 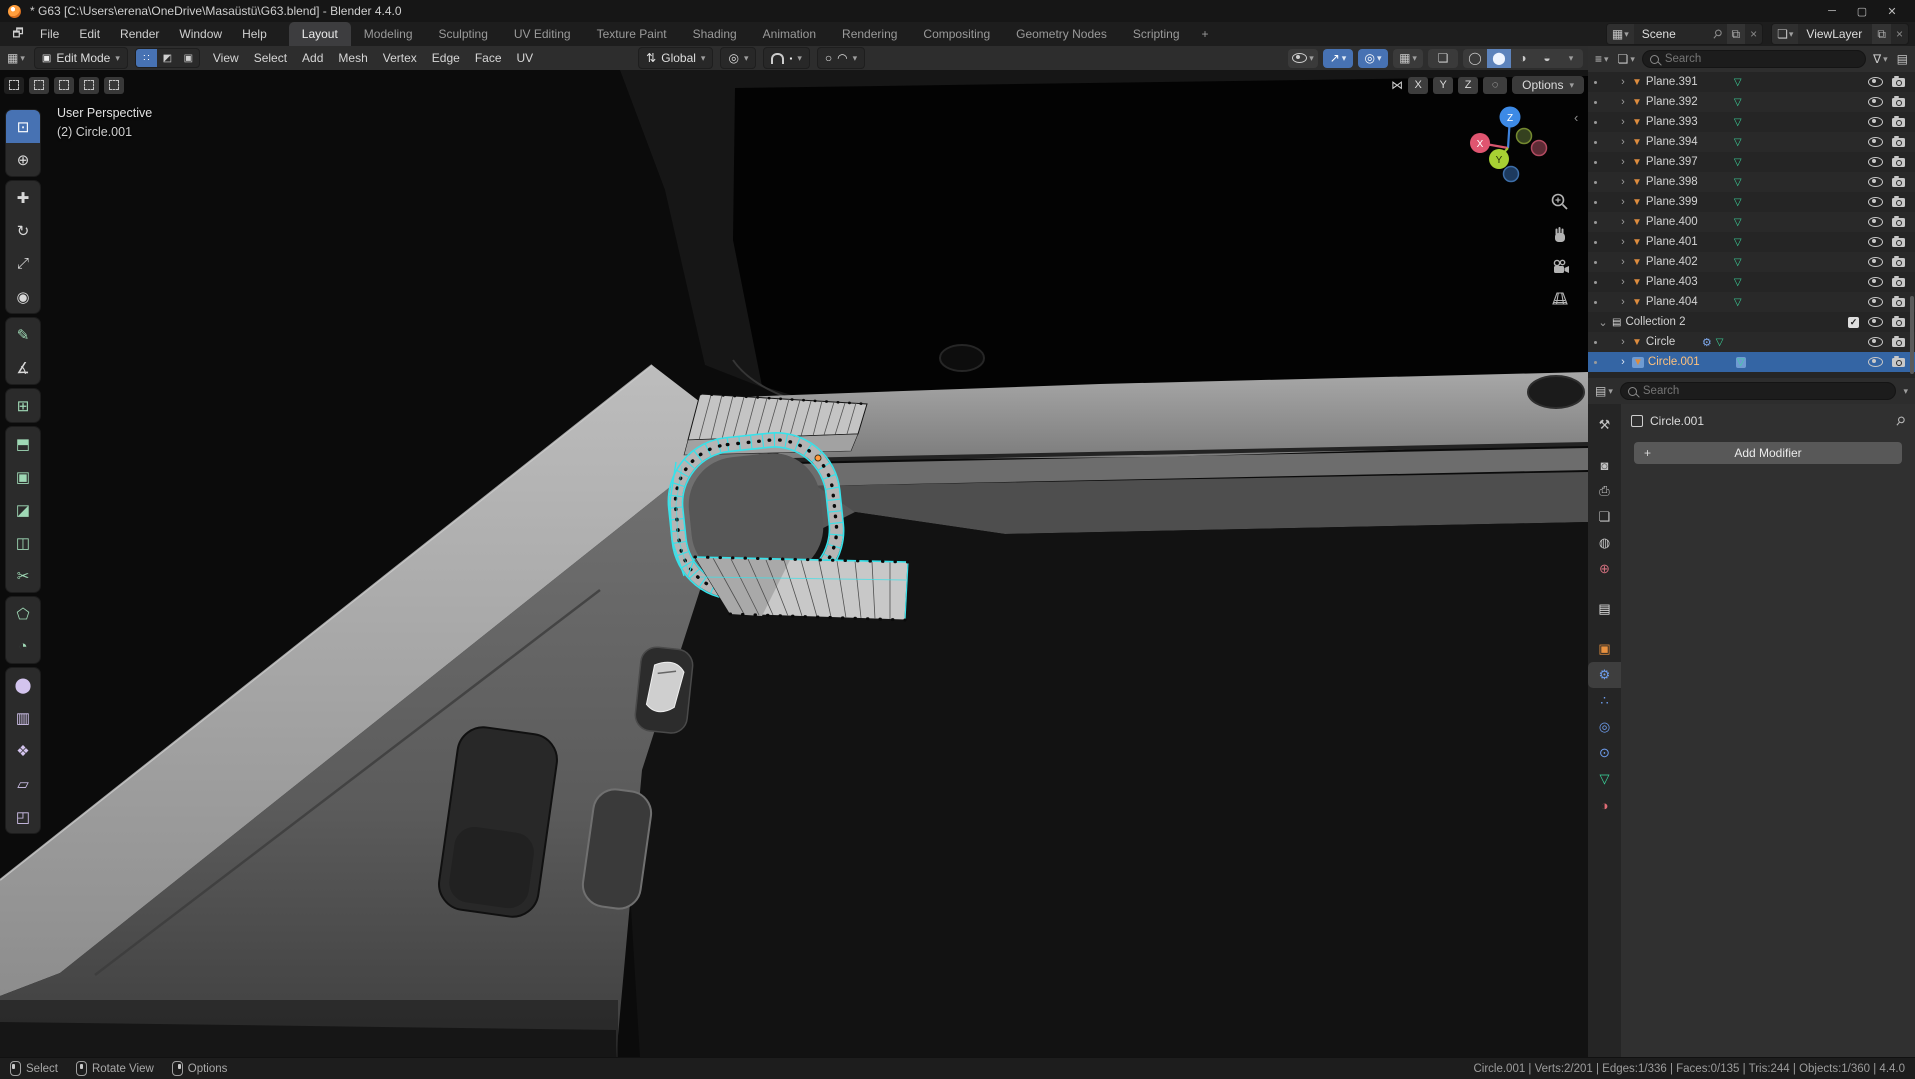 I want to click on outliner-row-plane-401: › ▼ Plane.401 ▽, so click(x=1751, y=242).